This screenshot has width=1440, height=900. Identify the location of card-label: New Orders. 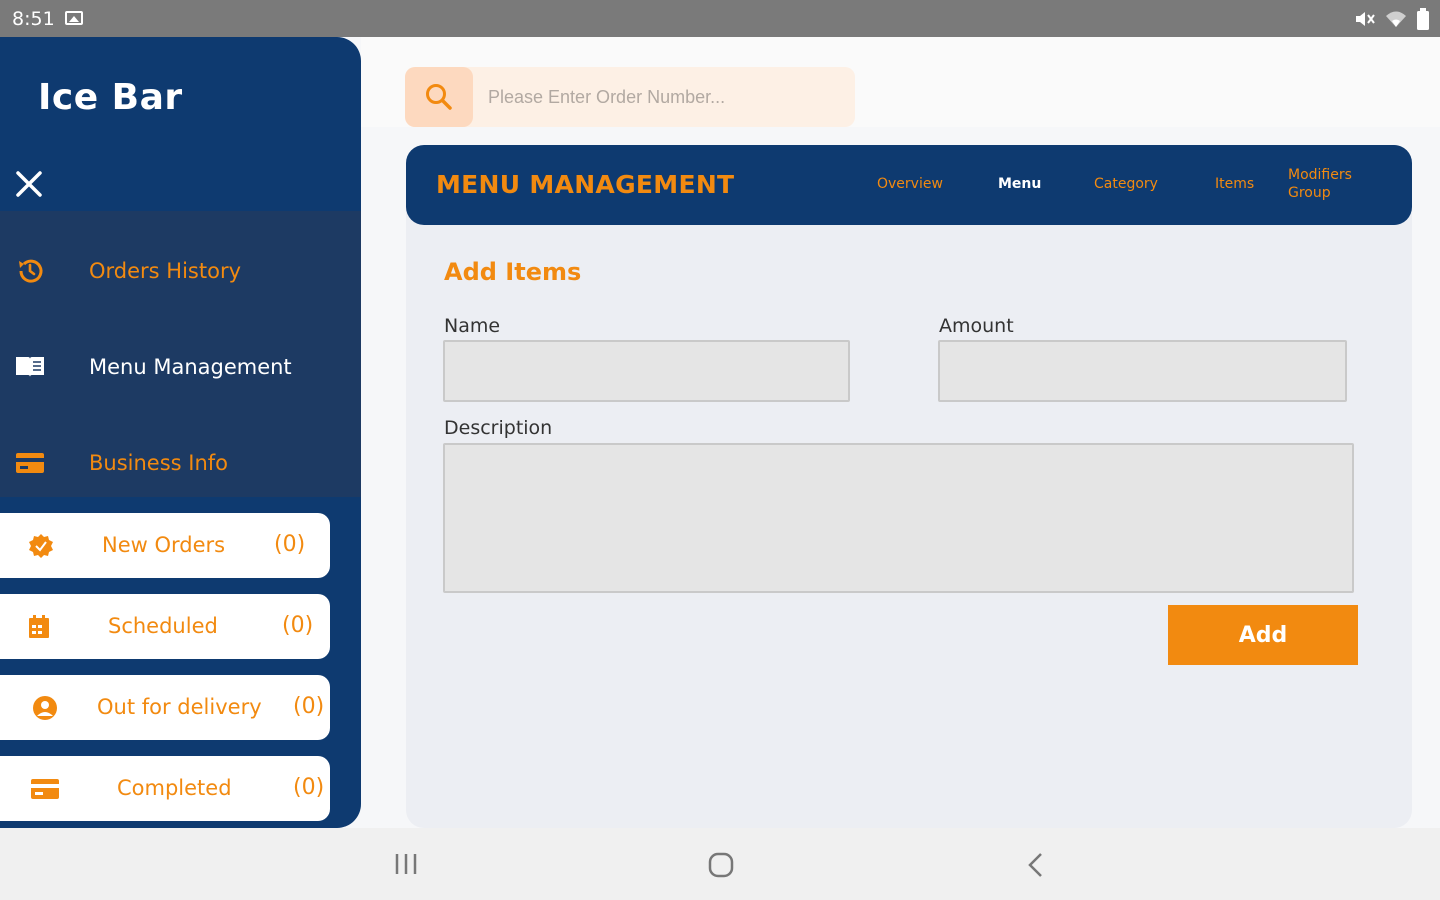
(164, 545).